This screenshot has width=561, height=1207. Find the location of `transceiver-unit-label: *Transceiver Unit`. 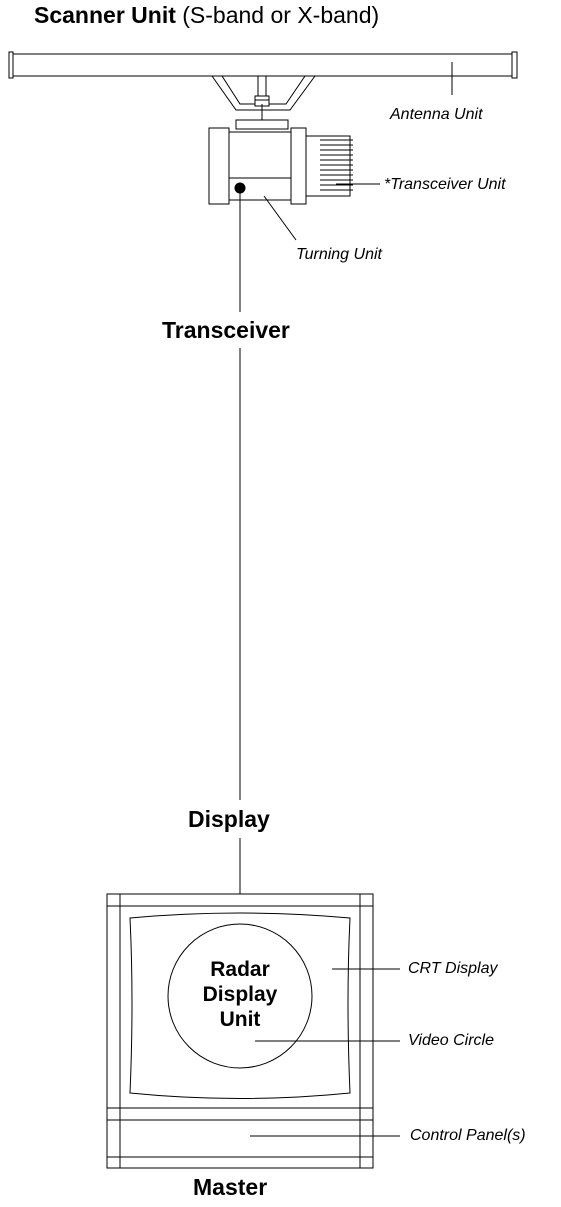

transceiver-unit-label: *Transceiver Unit is located at coordinates (445, 184).